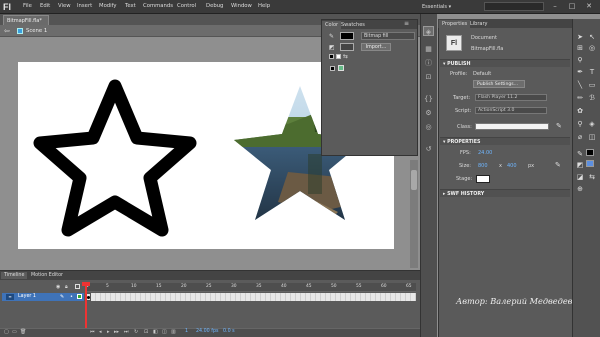 Image resolution: width=600 pixels, height=337 pixels. Describe the element at coordinates (483, 179) in the screenshot. I see `stage-color-swatch` at that location.